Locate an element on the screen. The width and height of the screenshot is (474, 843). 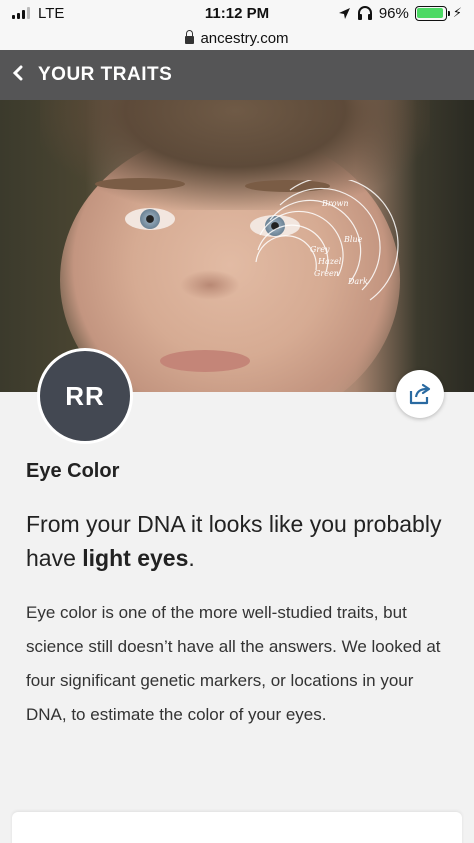
avatar: RR is located at coordinates (85, 396).